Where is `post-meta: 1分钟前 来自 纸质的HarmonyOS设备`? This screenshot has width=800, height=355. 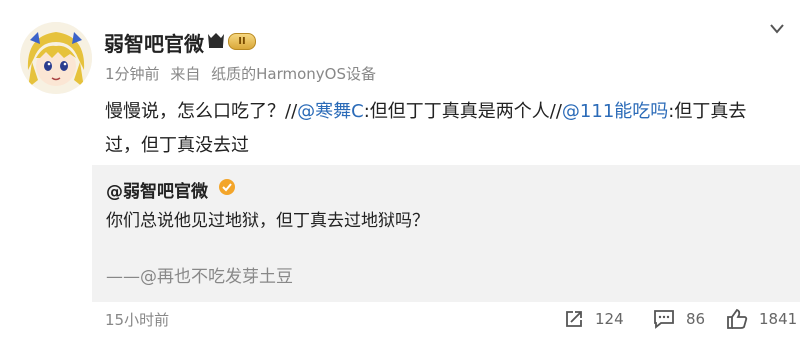
post-meta: 1分钟前 来自 纸质的HarmonyOS设备 is located at coordinates (243, 73).